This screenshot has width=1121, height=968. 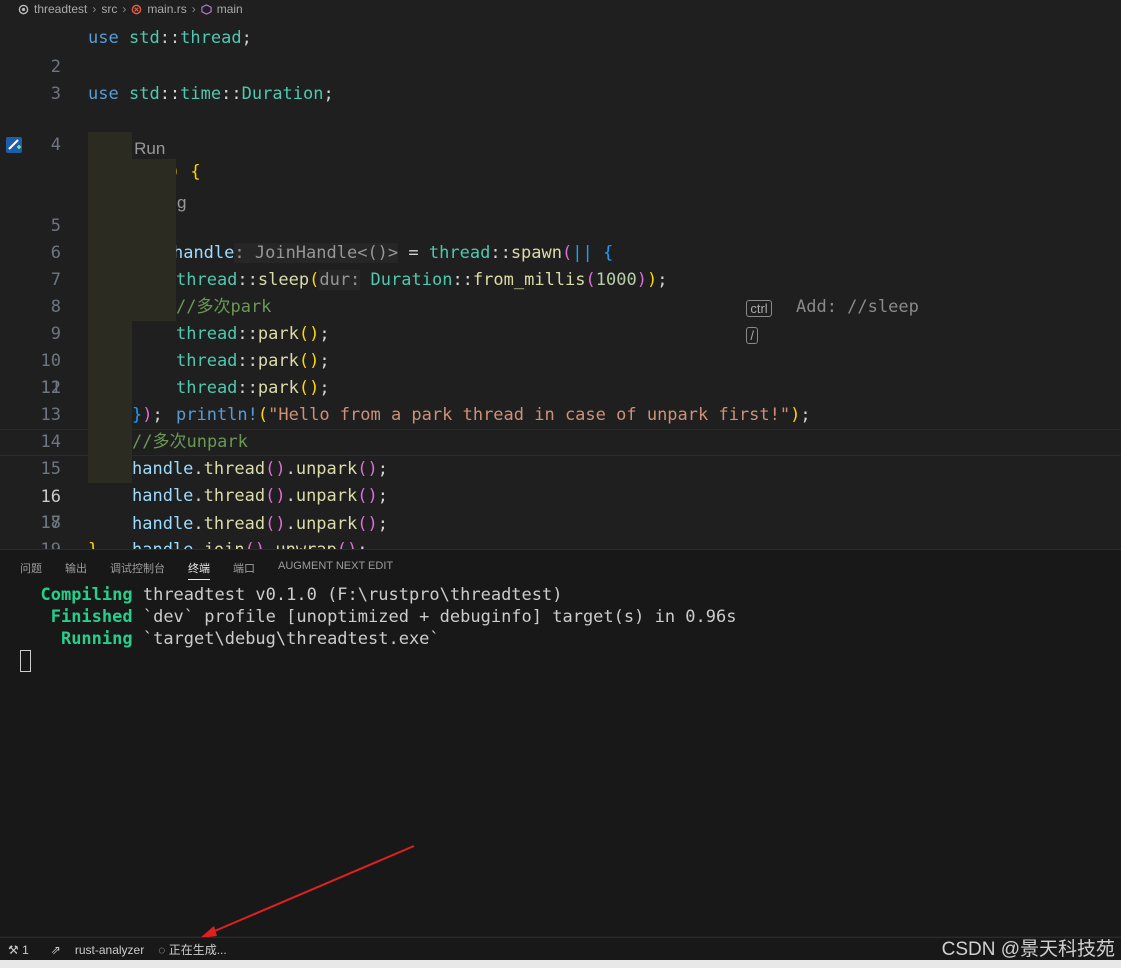 I want to click on code-line: 3, so click(x=560, y=79).